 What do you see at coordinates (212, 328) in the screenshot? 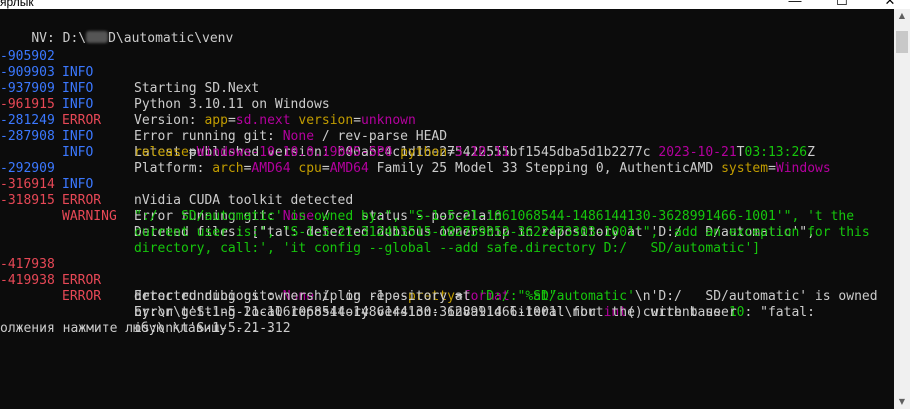
I see `log-continuation: is:\n\t'S-1-5-21-312` at bounding box center [212, 328].